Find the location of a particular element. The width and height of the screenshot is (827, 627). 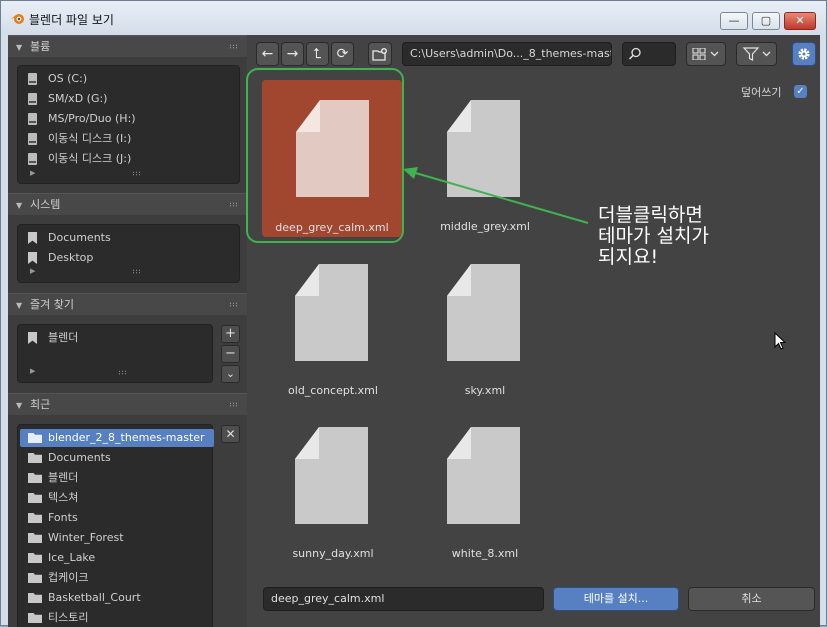

display-mode-dropdown is located at coordinates (706, 54).